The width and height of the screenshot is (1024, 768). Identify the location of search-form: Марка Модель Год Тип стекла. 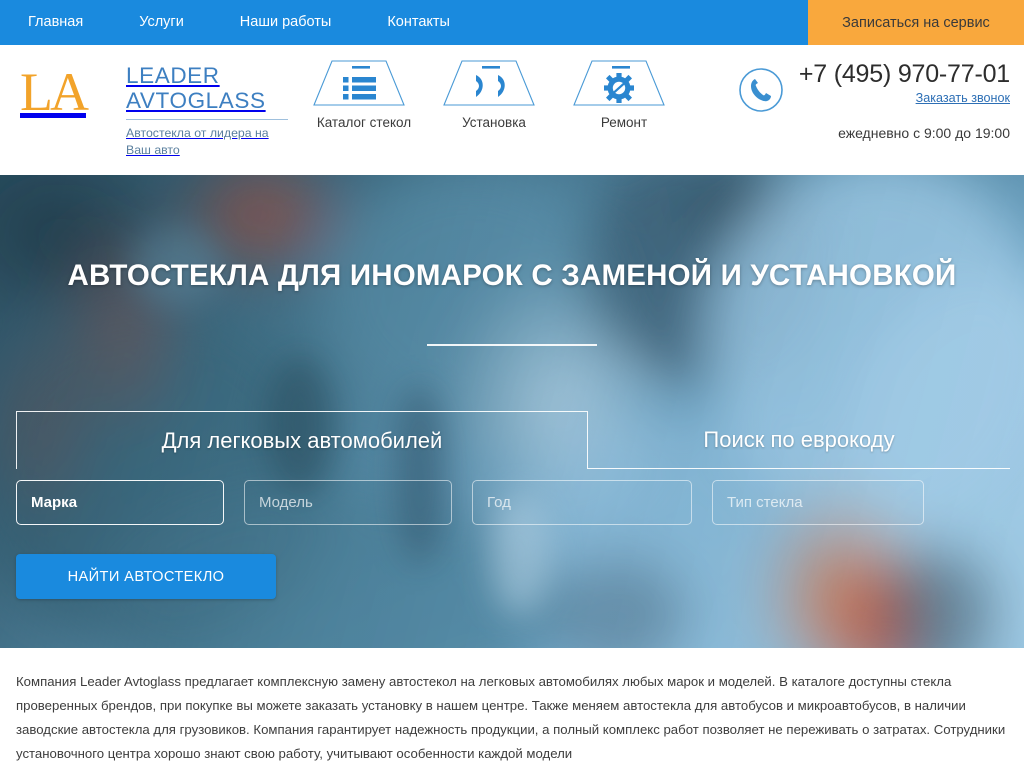
(513, 502).